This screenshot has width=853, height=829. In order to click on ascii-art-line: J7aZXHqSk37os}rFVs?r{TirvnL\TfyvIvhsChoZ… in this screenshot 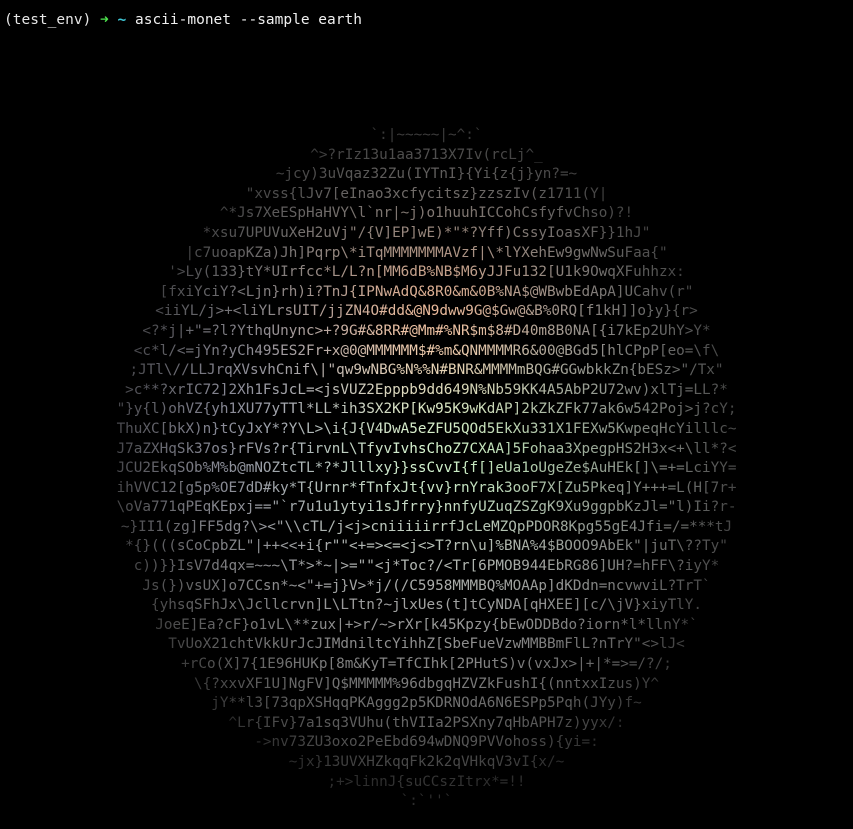, I will do `click(426, 448)`.